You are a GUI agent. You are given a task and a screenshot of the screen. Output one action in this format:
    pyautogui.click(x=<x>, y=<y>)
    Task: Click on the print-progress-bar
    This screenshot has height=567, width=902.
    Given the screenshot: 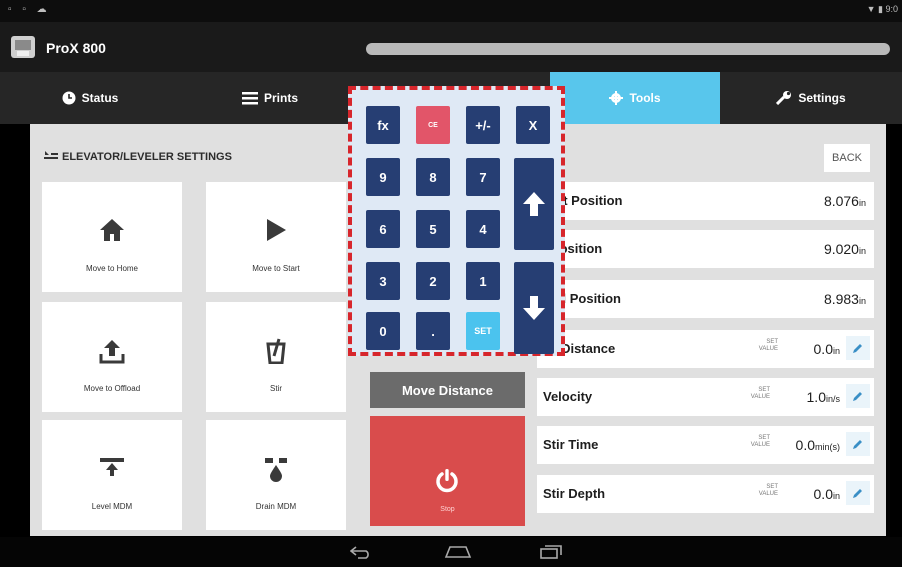 What is the action you would take?
    pyautogui.click(x=628, y=49)
    